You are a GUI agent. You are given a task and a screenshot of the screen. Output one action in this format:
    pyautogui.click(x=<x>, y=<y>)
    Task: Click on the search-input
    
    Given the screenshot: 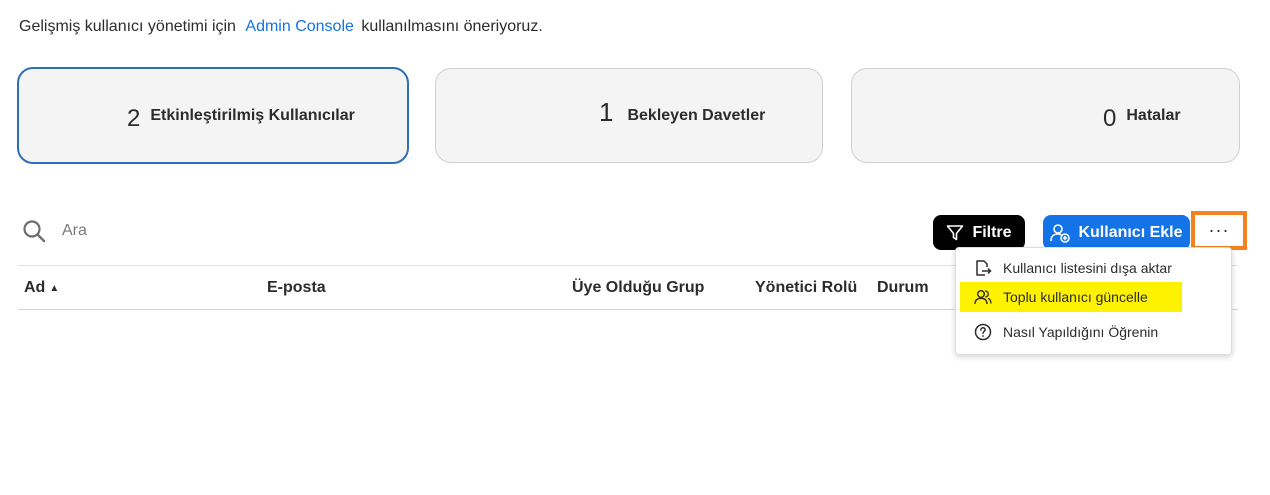 What is the action you would take?
    pyautogui.click(x=212, y=231)
    